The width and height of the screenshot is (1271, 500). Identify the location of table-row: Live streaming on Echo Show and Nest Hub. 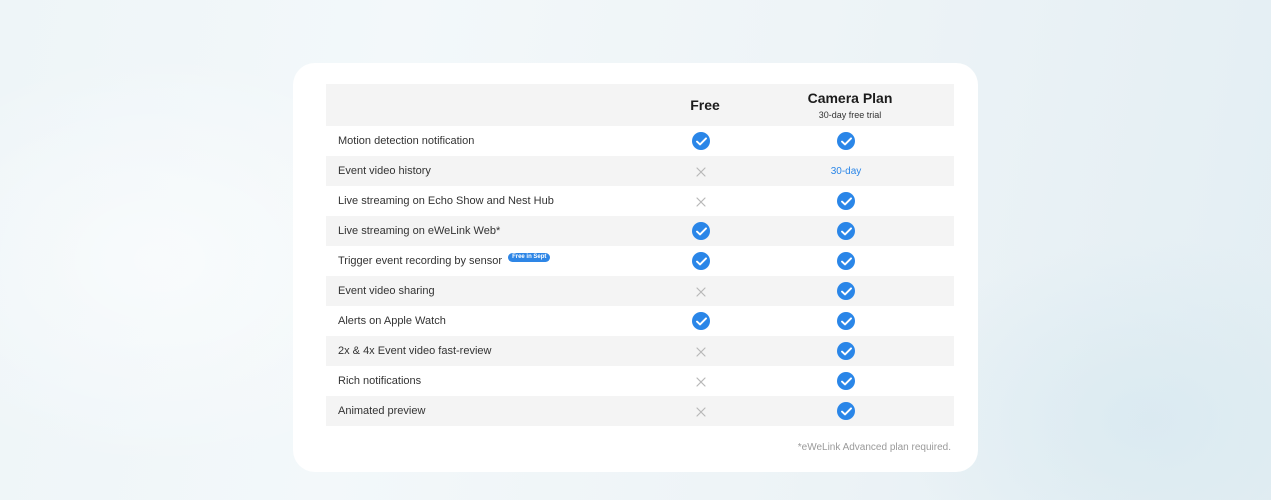
(640, 201).